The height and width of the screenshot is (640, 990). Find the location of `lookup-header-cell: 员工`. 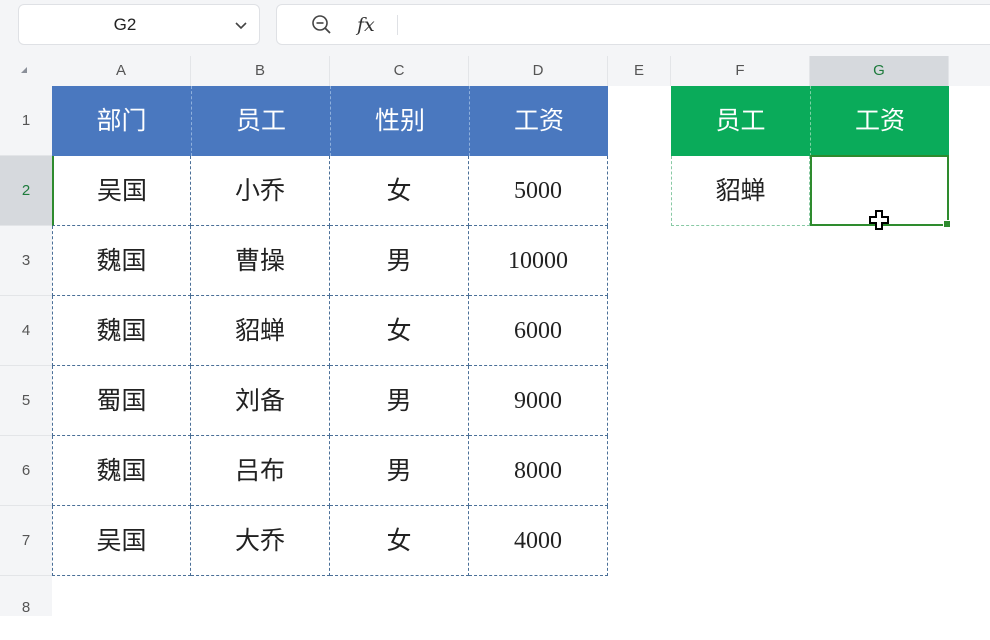

lookup-header-cell: 员工 is located at coordinates (740, 121).